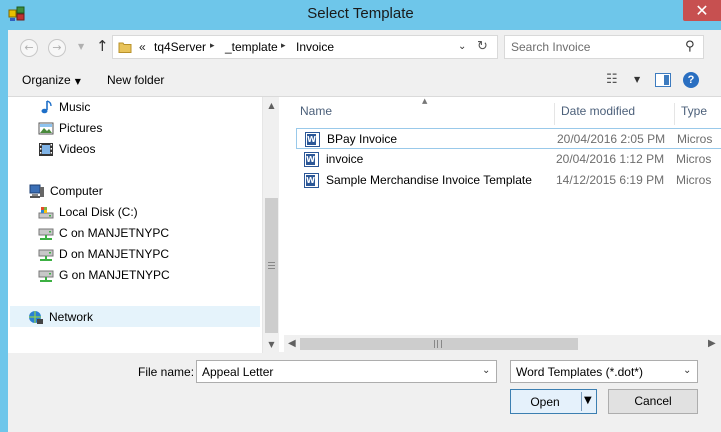  Describe the element at coordinates (46, 107) in the screenshot. I see `music-icon` at that location.